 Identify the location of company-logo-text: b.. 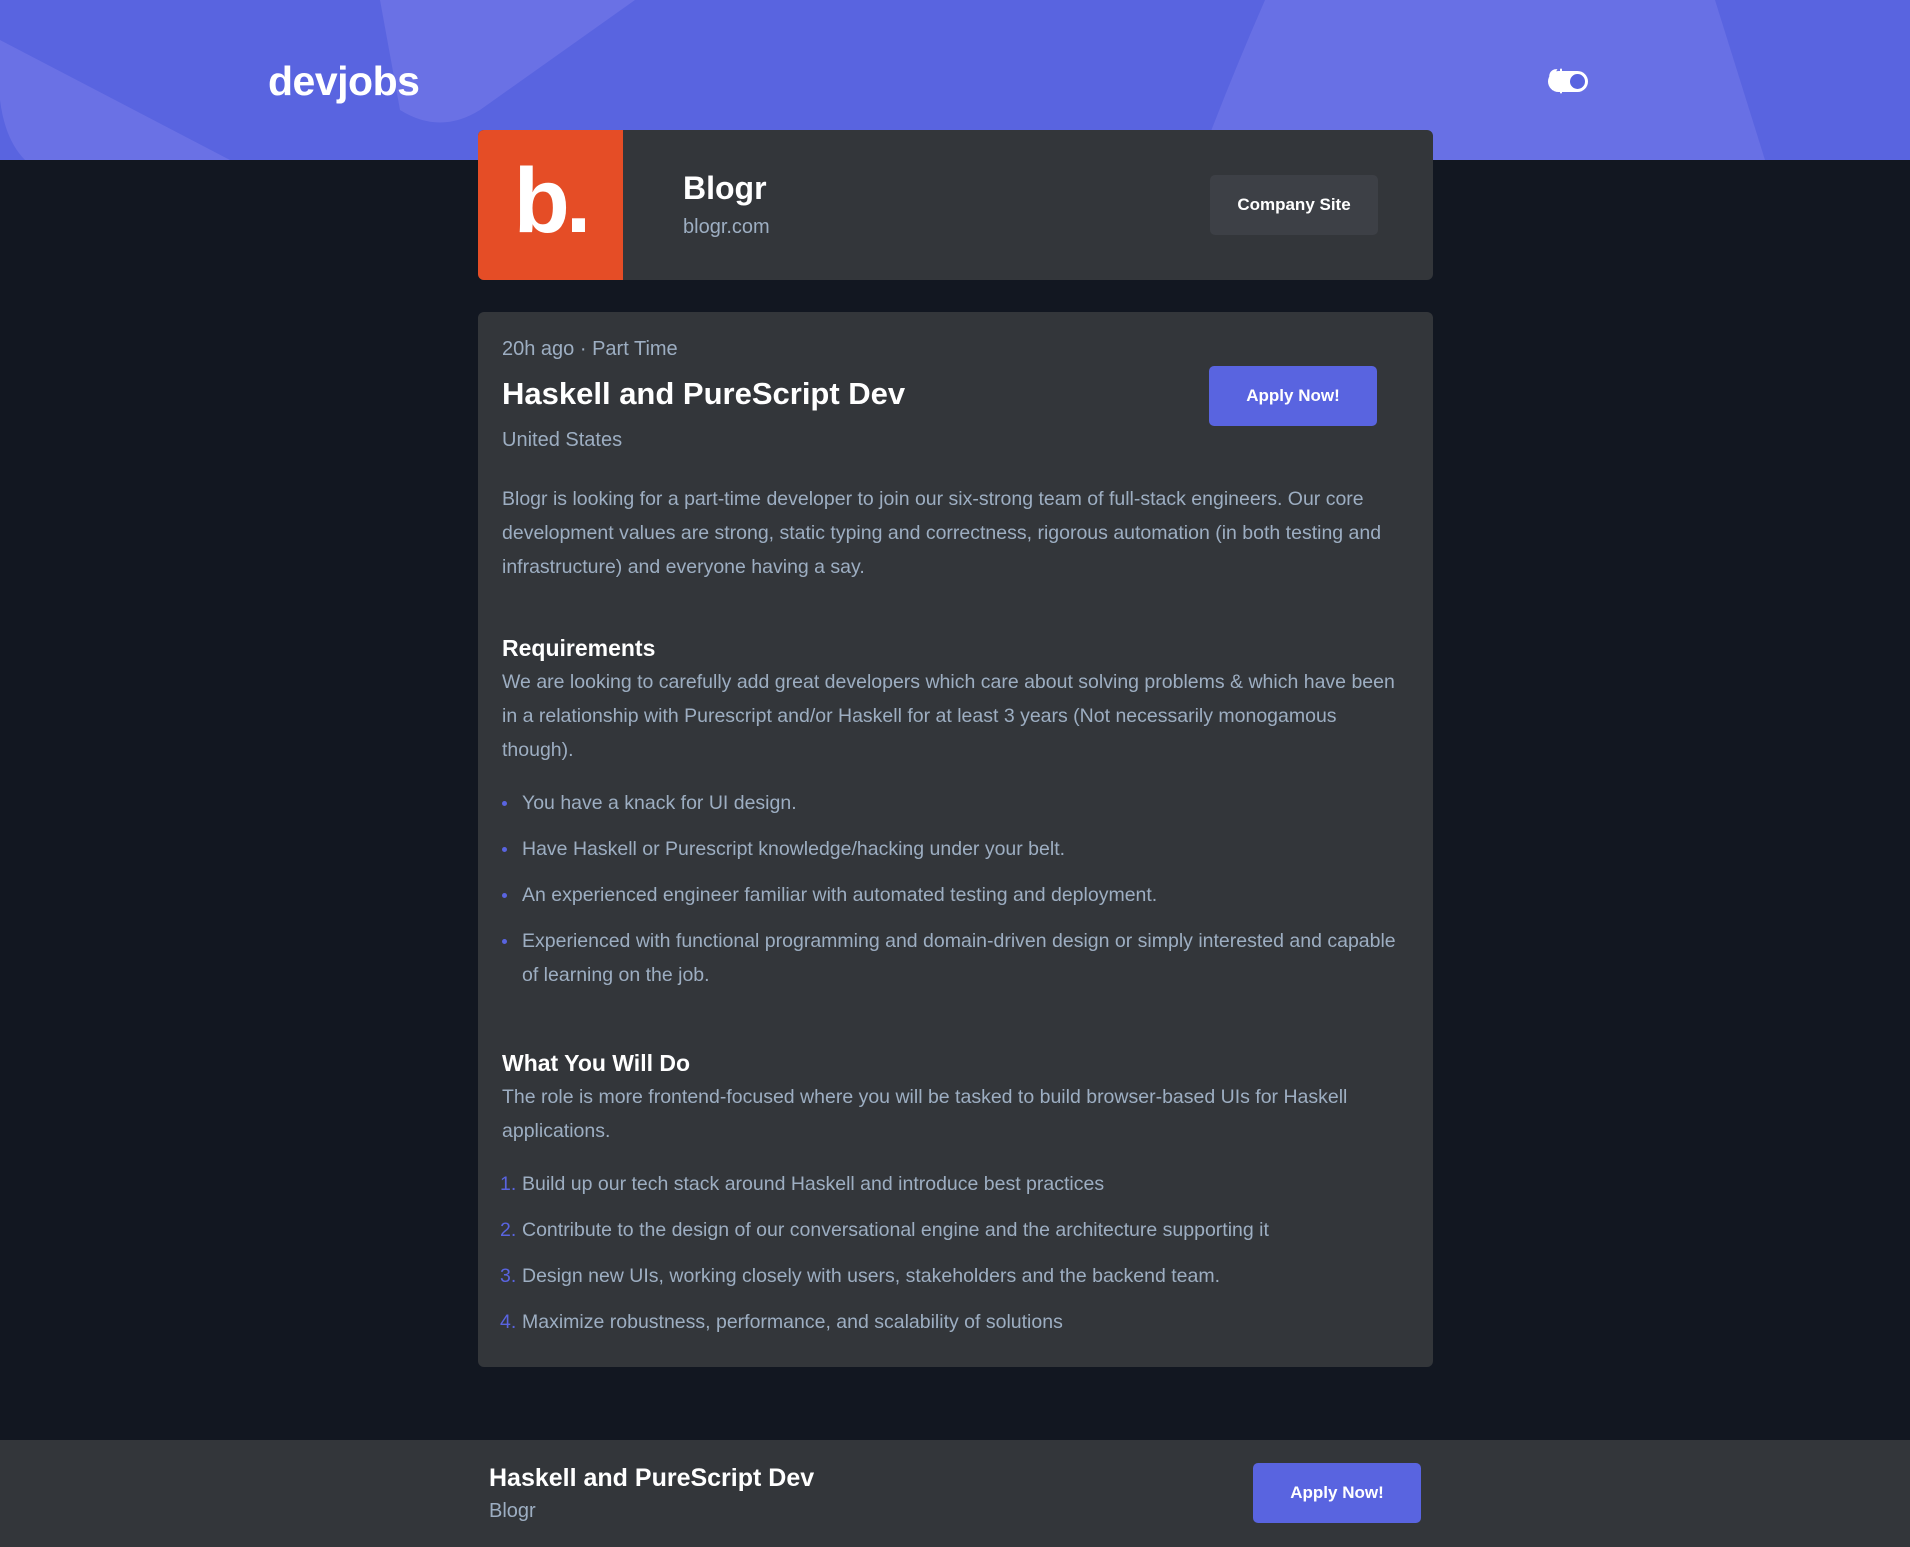
(552, 200).